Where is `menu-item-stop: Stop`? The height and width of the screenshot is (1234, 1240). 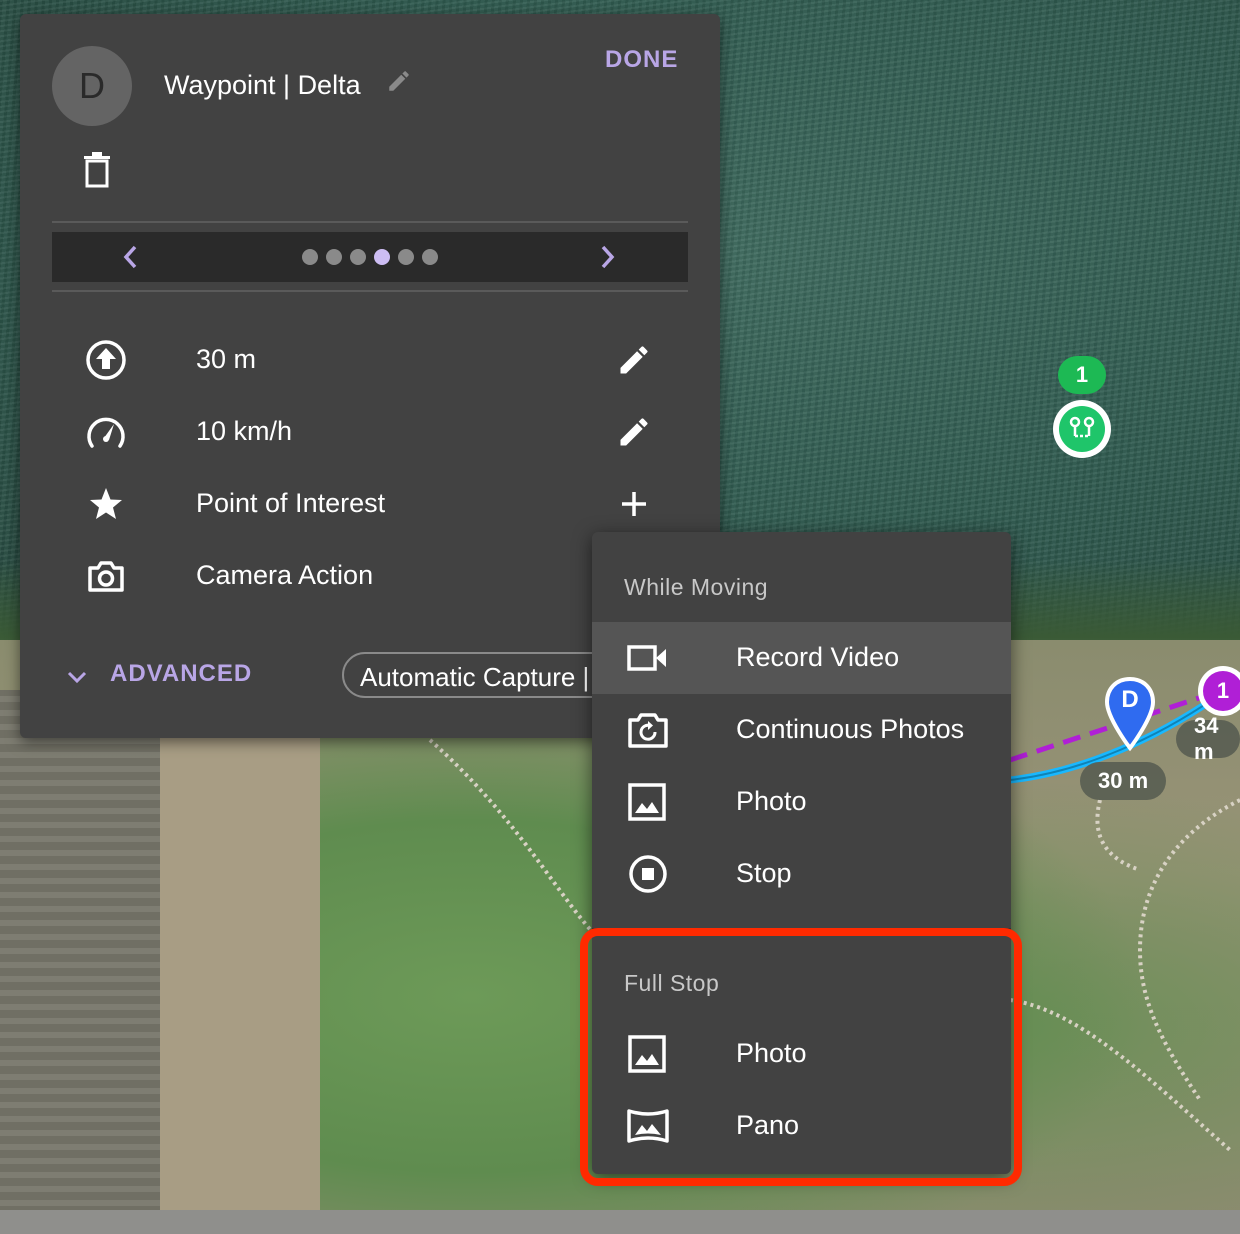 menu-item-stop: Stop is located at coordinates (801, 874).